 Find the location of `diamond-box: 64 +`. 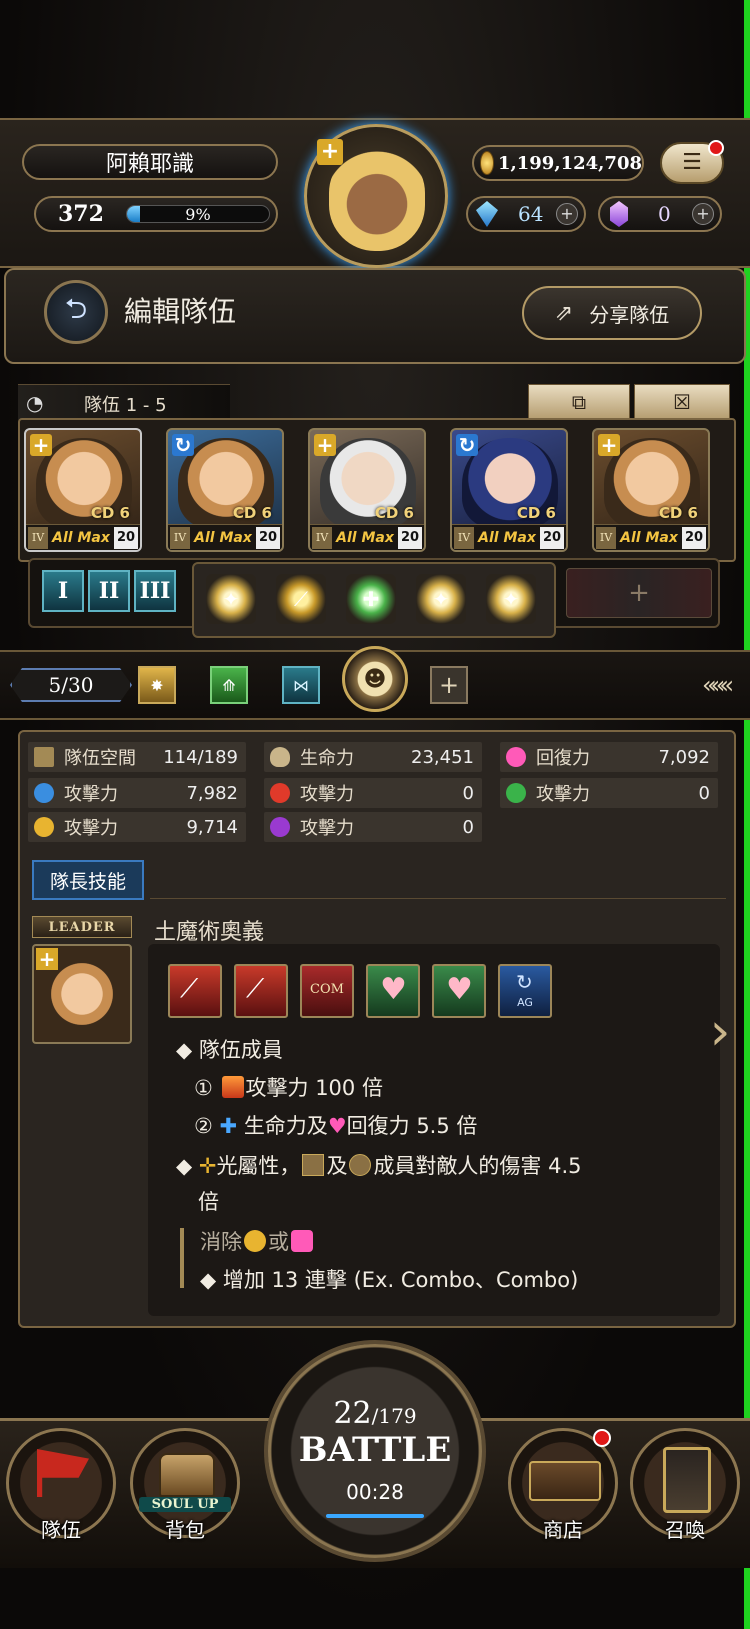

diamond-box: 64 + is located at coordinates (526, 214).